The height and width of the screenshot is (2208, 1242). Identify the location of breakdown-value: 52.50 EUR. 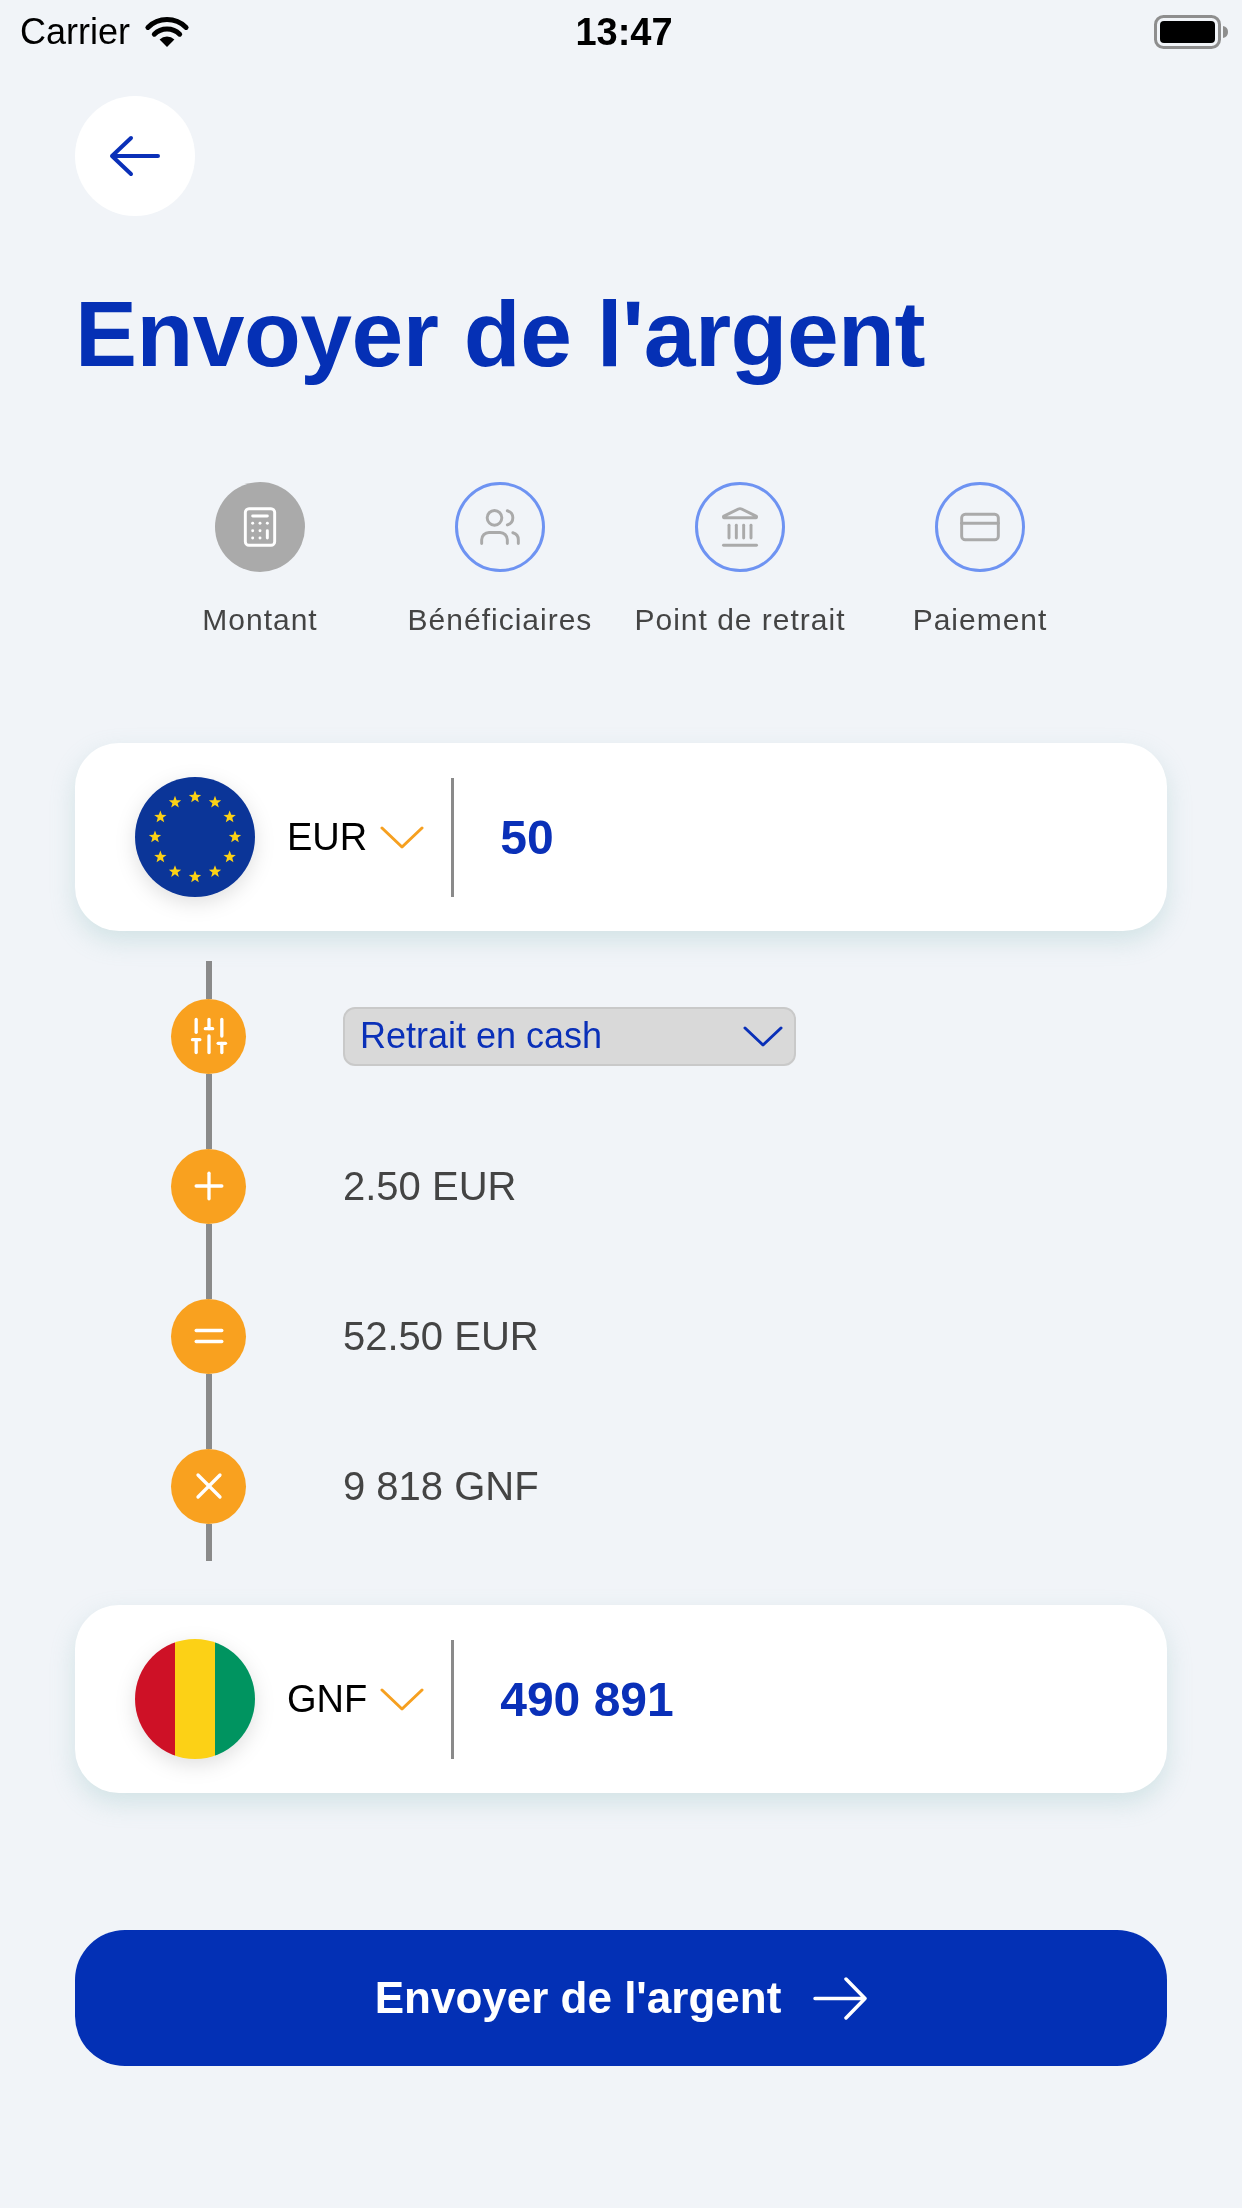
(441, 1336).